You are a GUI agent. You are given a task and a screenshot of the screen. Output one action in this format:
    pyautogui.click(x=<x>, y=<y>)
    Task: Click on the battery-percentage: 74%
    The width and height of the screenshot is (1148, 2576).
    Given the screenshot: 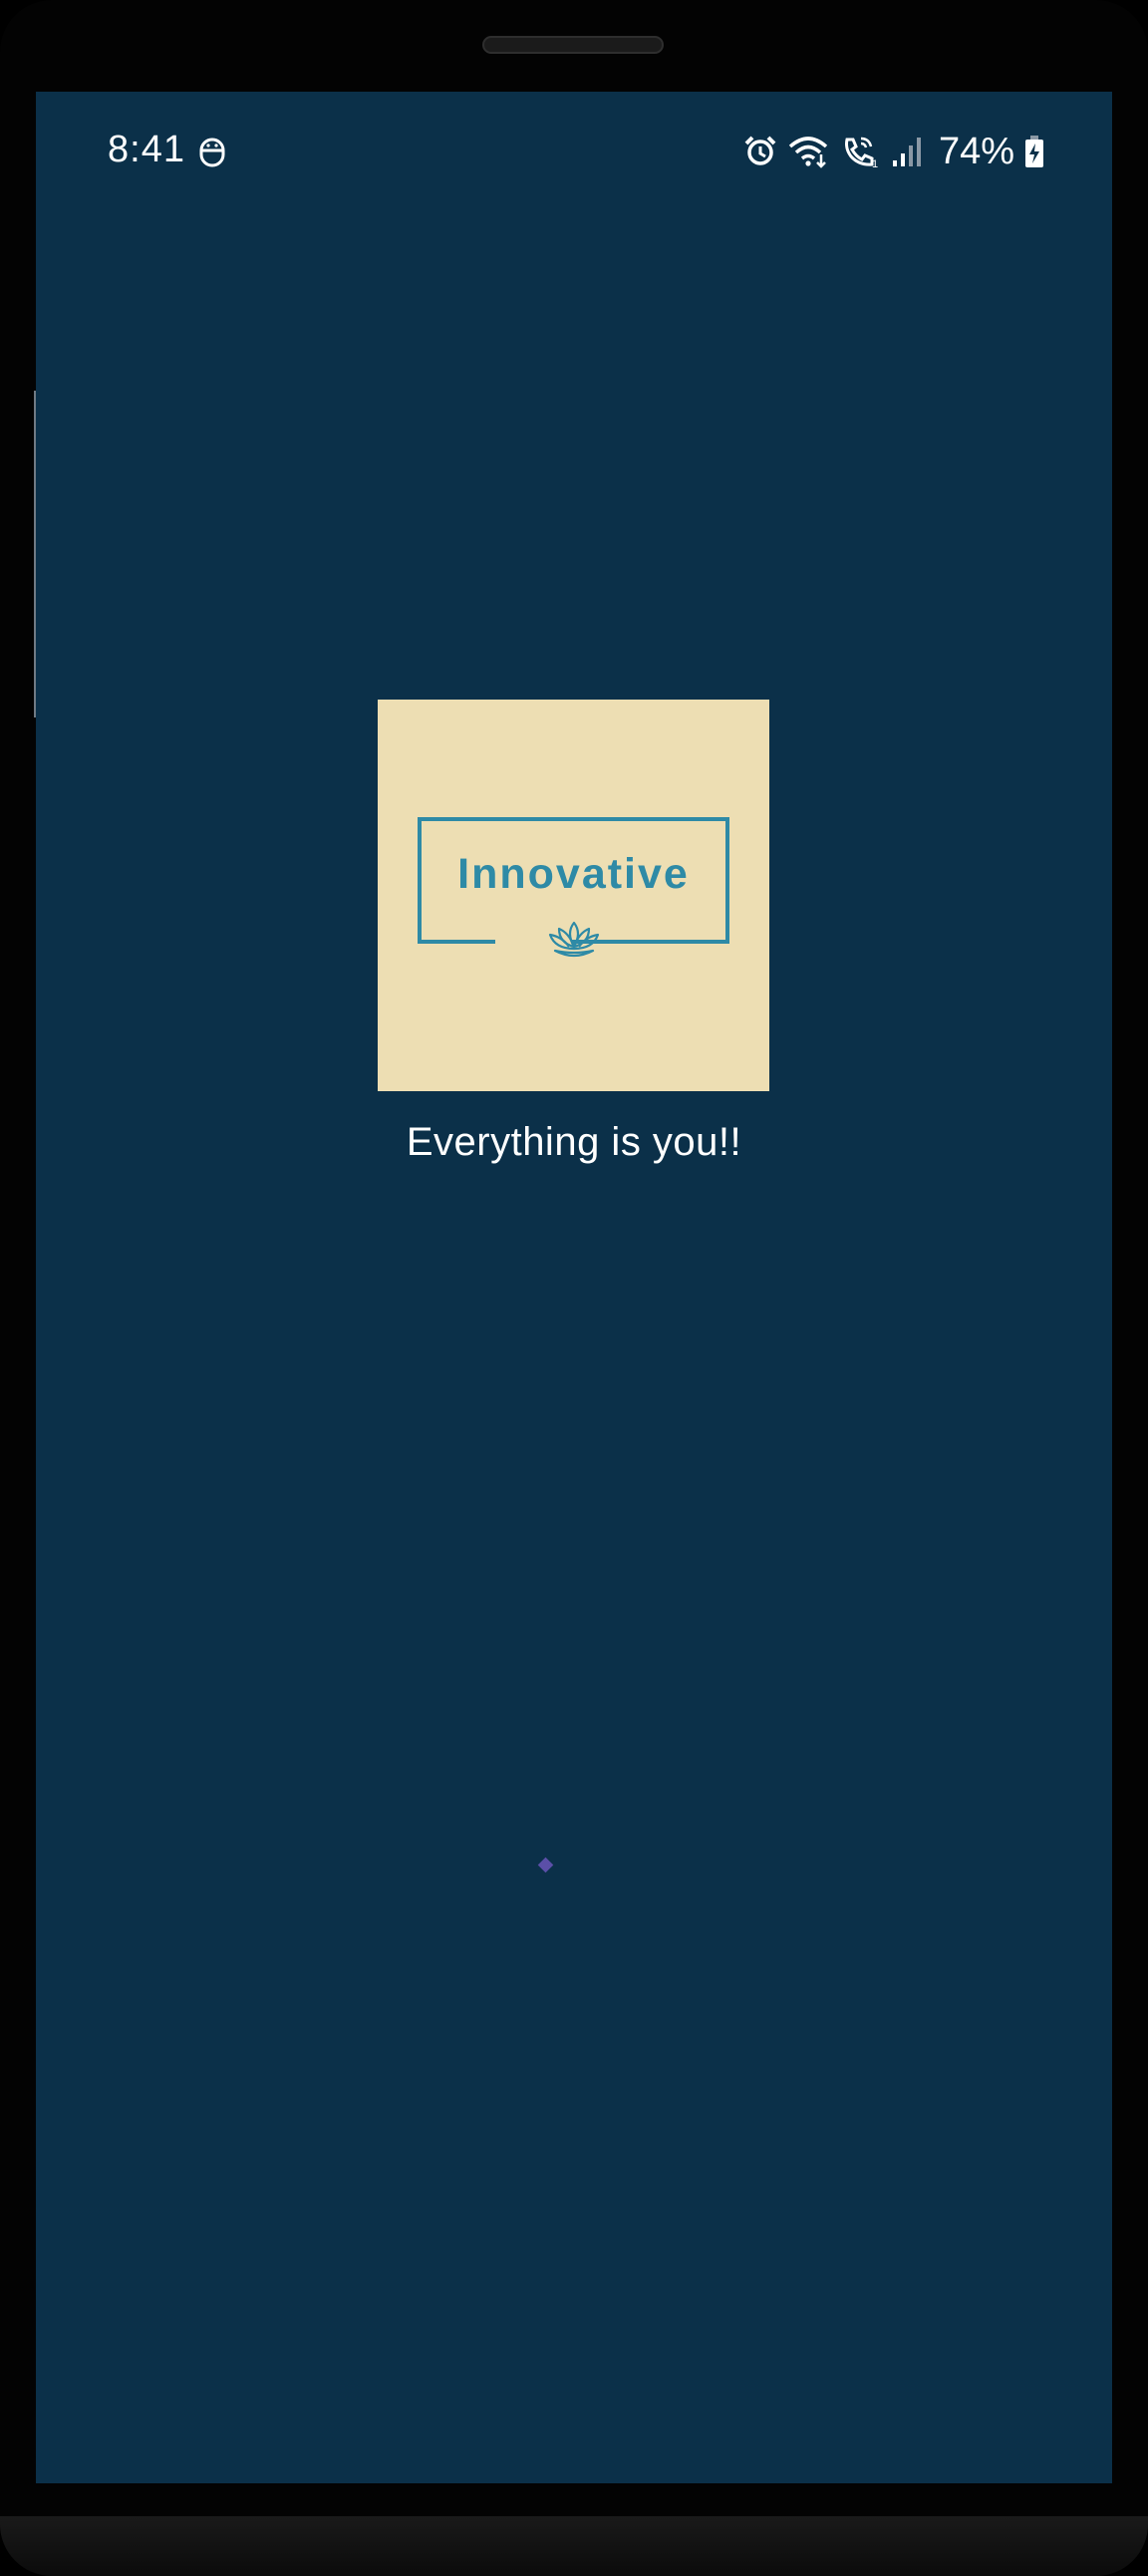 What is the action you would take?
    pyautogui.click(x=976, y=151)
    